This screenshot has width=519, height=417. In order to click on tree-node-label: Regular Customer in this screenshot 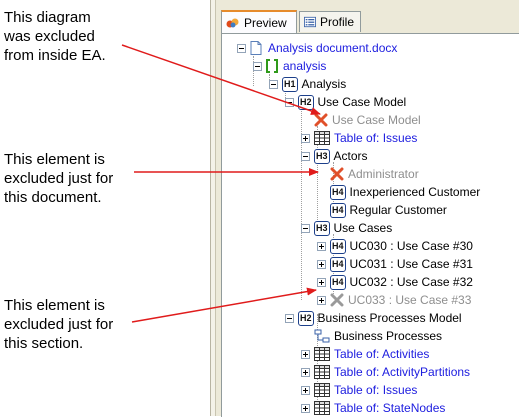, I will do `click(398, 210)`.